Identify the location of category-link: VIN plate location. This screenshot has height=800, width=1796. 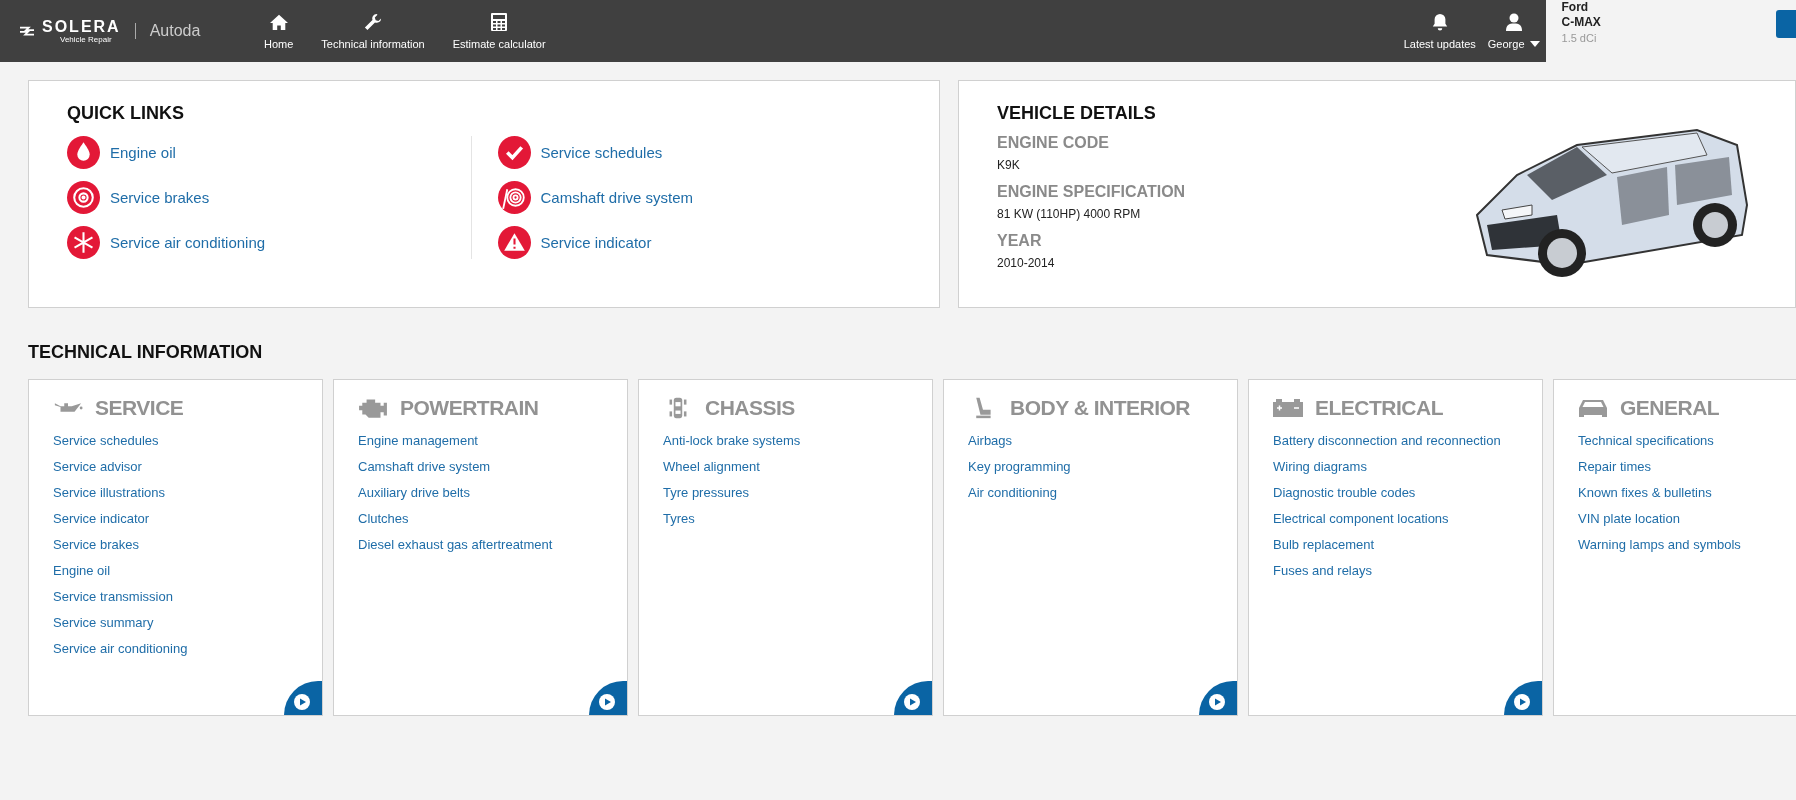
(1687, 518).